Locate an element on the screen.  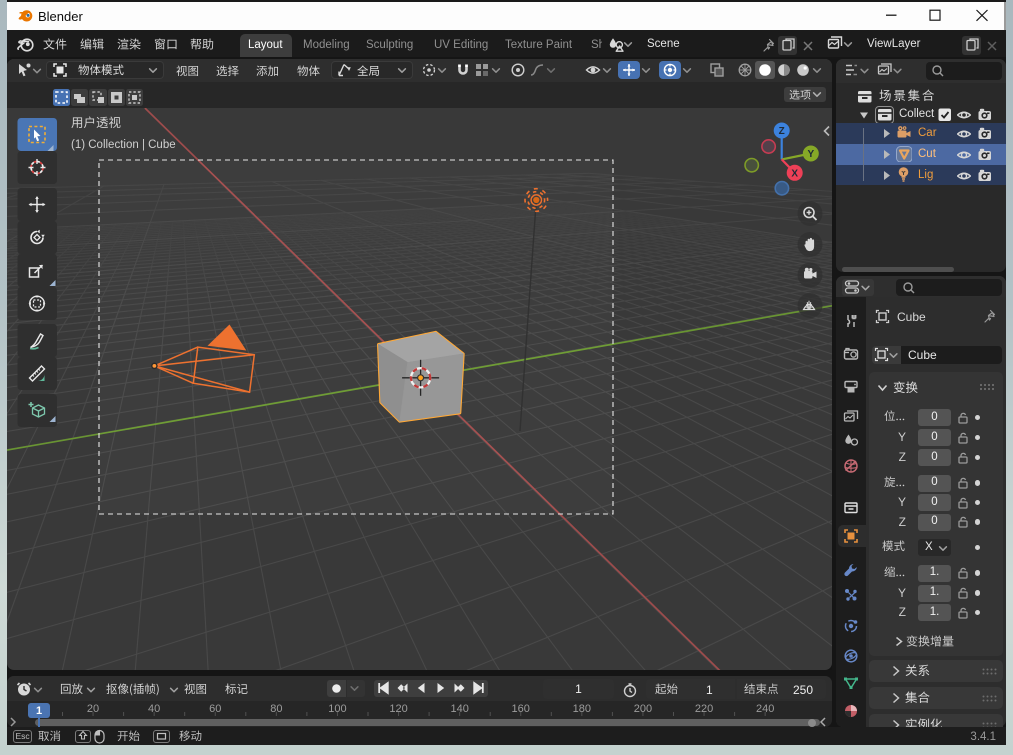
svg-text: (1) Collection | Cube is located at coordinates (123, 145).